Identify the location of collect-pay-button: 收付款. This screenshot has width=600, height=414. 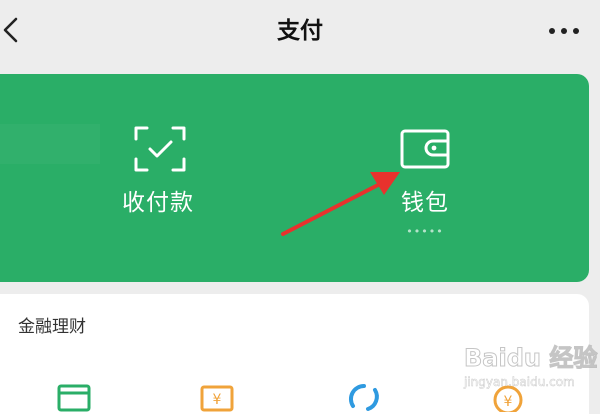
(158, 178).